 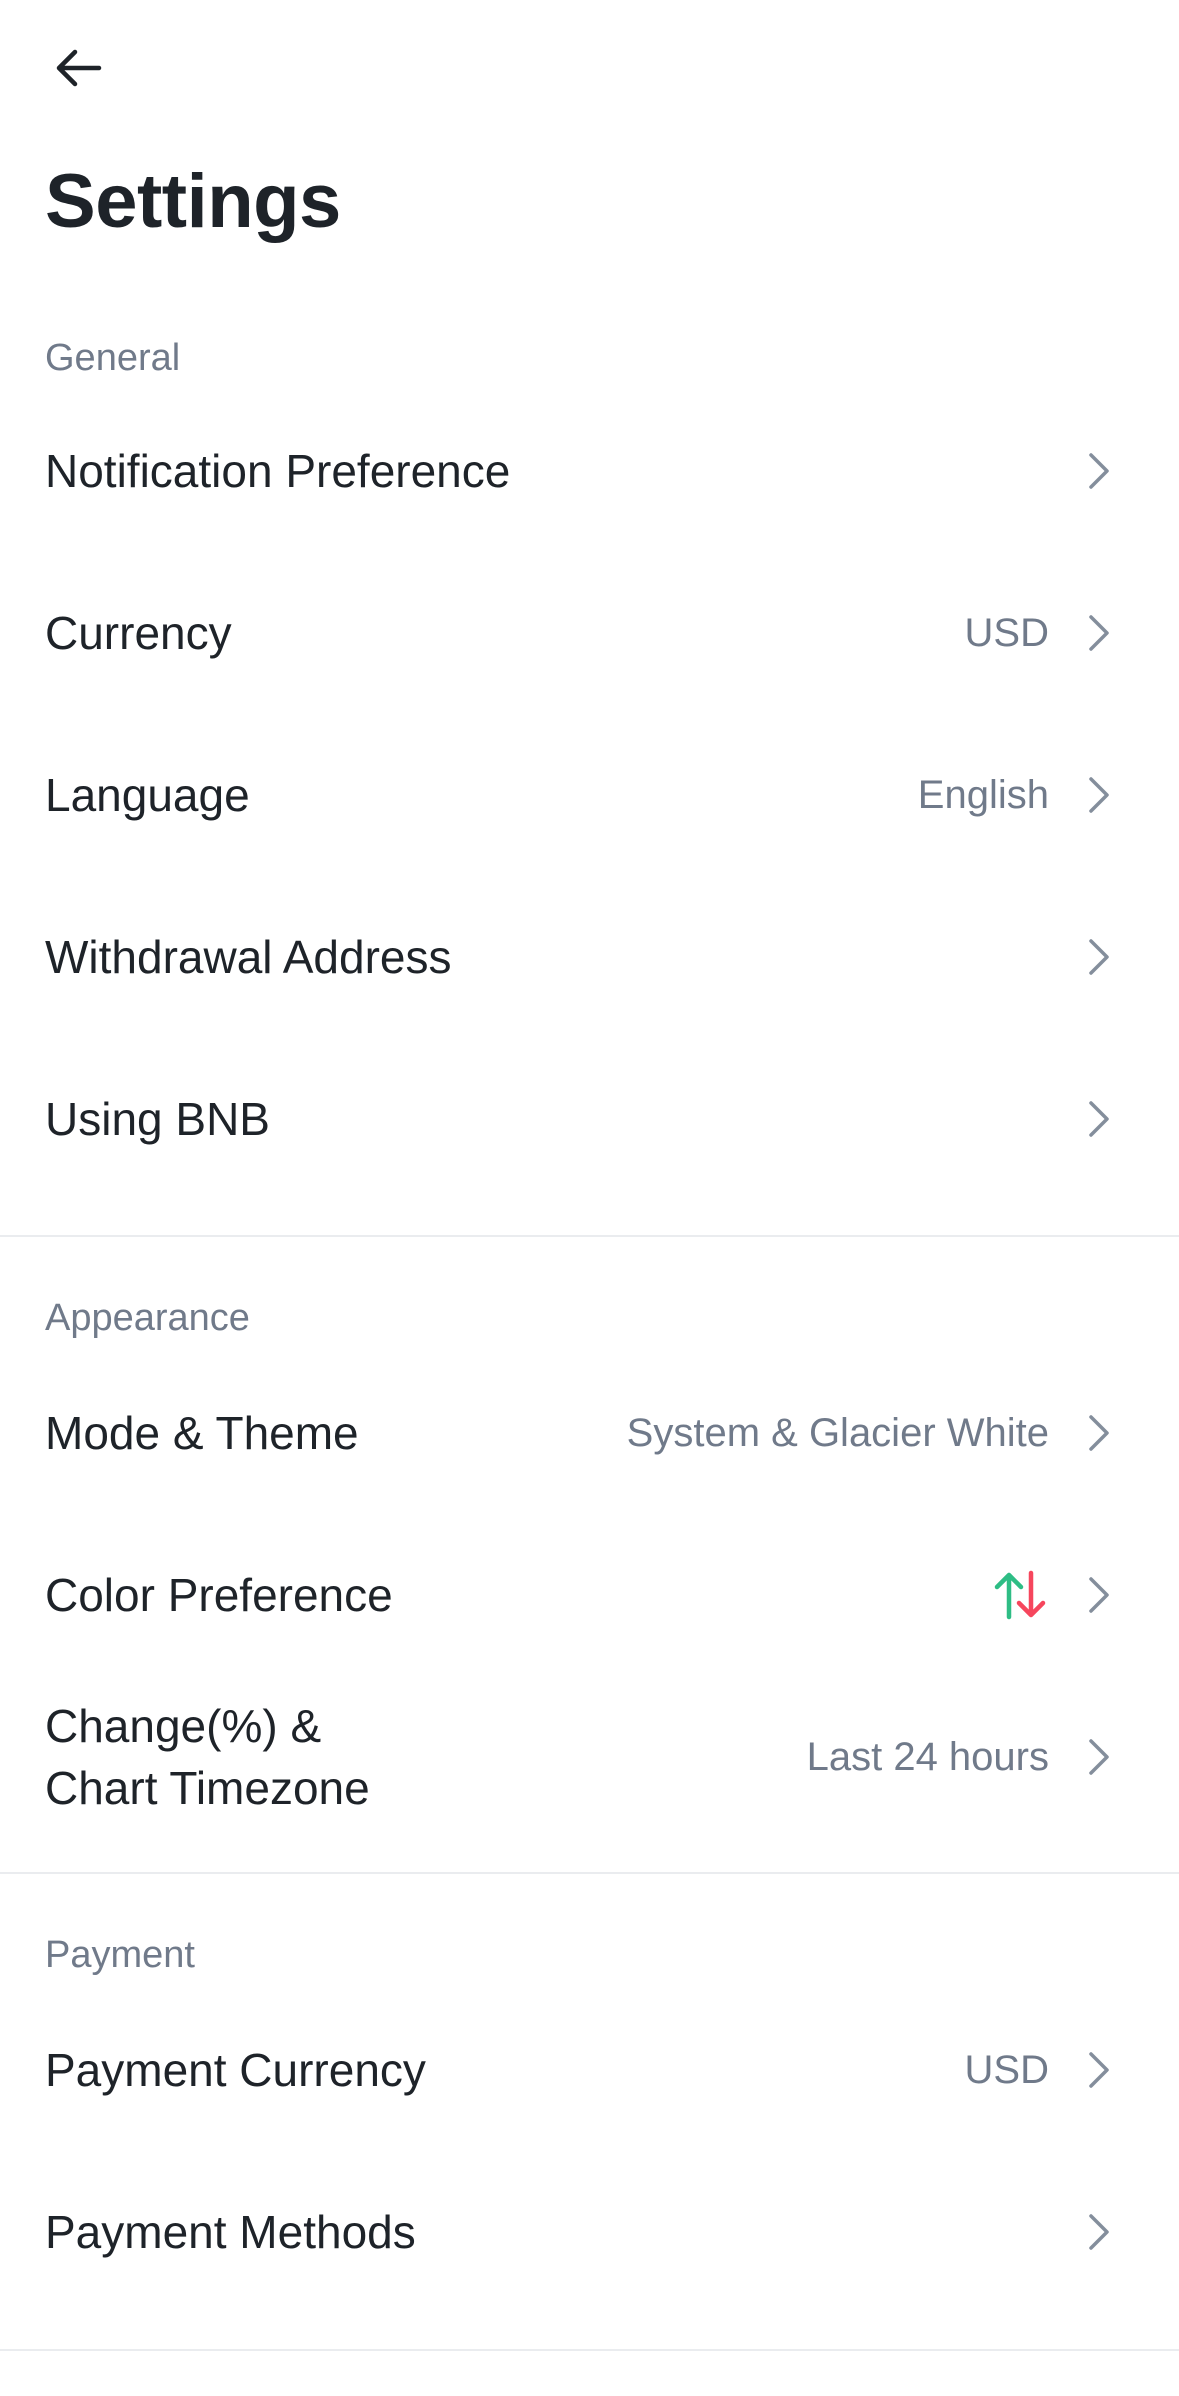 I want to click on notification-preference-row: Notification Preference, so click(x=589, y=471).